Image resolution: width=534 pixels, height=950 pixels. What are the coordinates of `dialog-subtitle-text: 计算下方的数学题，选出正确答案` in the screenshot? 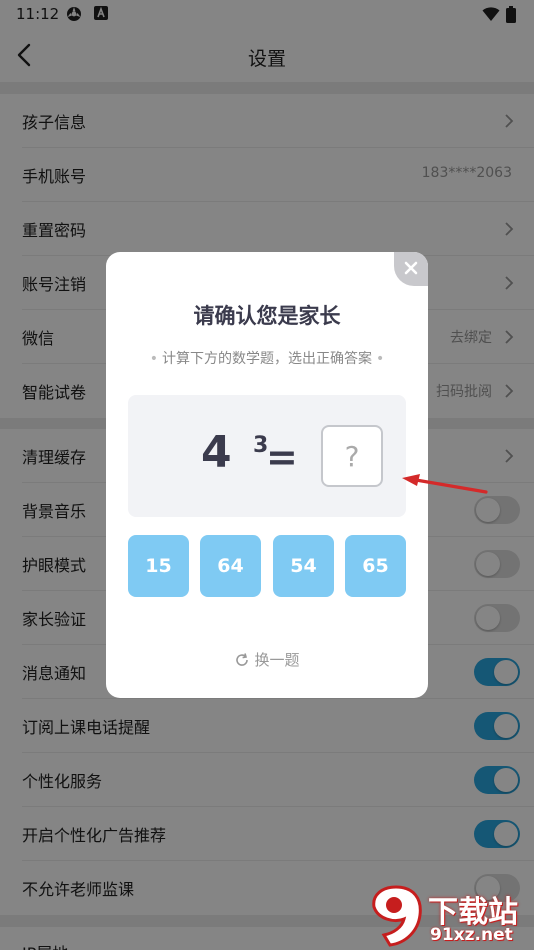 It's located at (267, 359).